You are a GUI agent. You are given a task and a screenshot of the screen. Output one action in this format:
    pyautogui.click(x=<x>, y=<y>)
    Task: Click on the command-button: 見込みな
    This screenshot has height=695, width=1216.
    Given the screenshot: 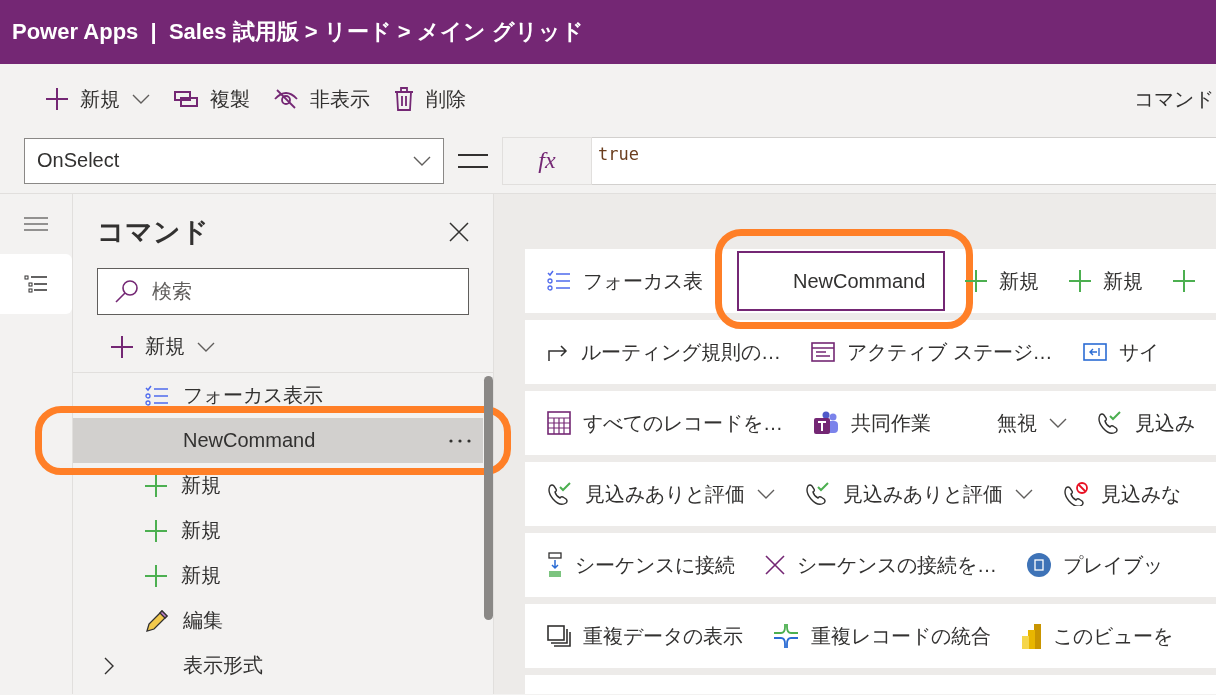 What is the action you would take?
    pyautogui.click(x=1122, y=494)
    